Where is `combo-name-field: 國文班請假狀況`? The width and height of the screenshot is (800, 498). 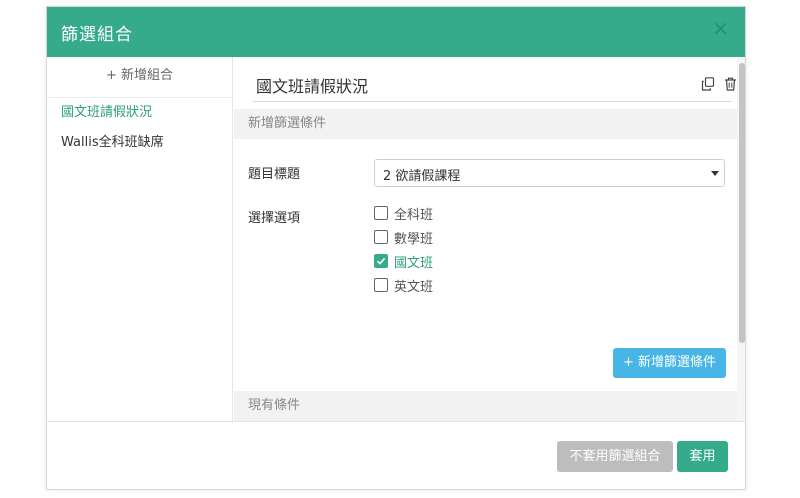 combo-name-field: 國文班請假狀況 is located at coordinates (494, 86).